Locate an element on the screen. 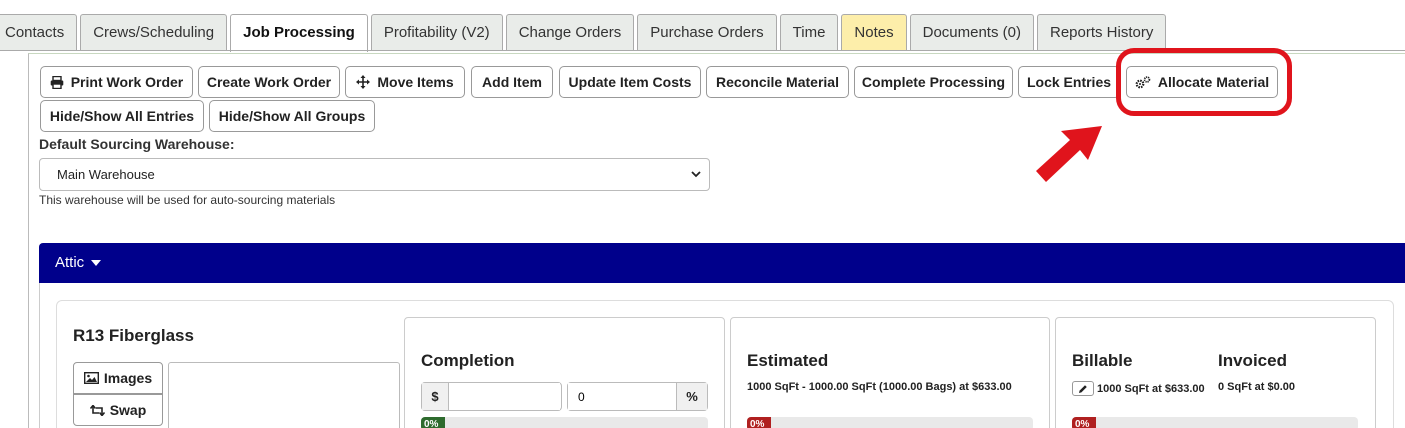 The width and height of the screenshot is (1405, 428). add-item-label: Add Item is located at coordinates (512, 82).